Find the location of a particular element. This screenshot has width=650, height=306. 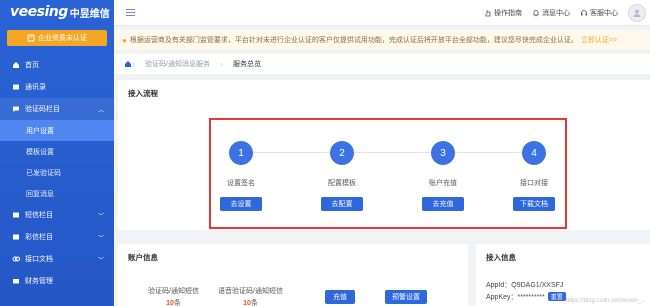

appkey-value: AppKey：********** is located at coordinates (515, 297).